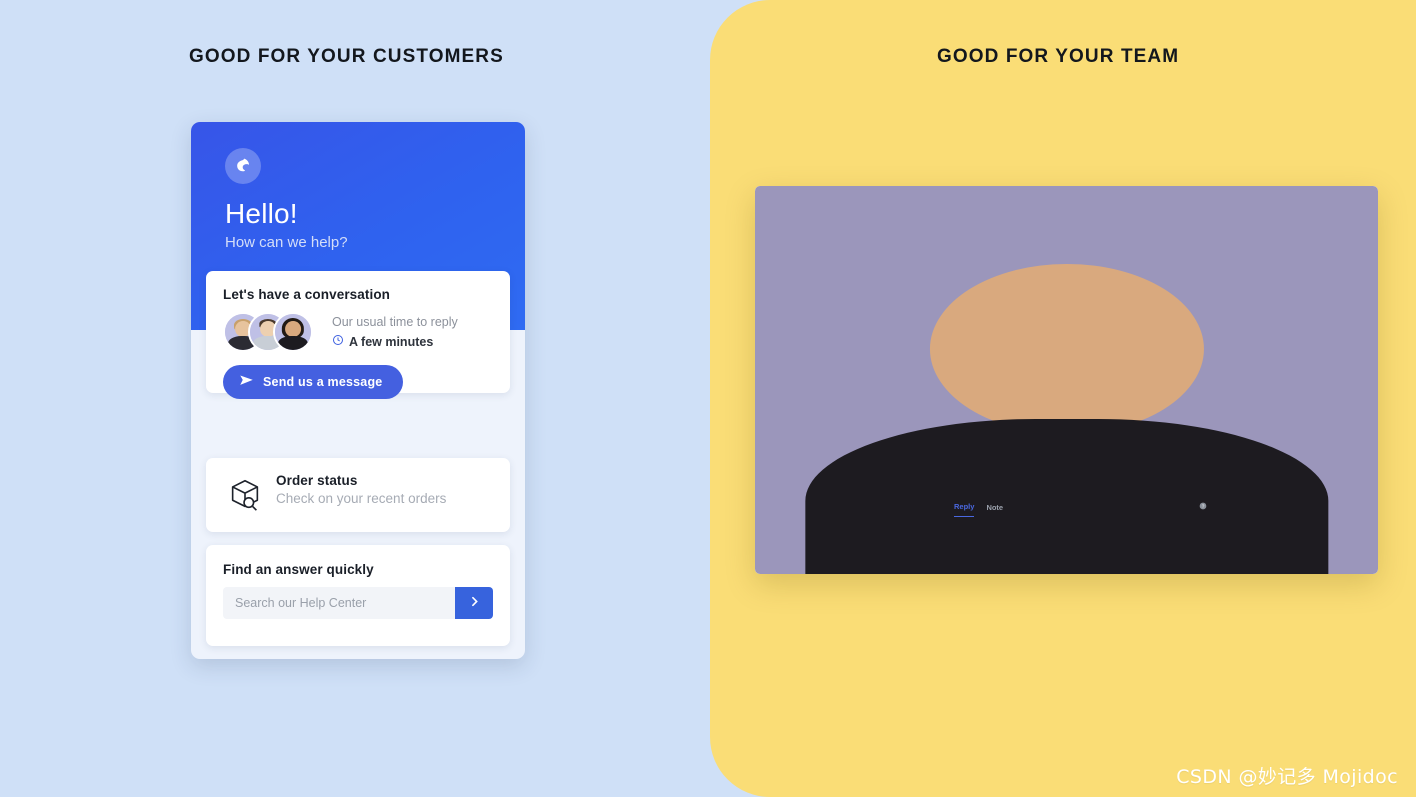 The image size is (1416, 797). I want to click on avatar, so click(293, 332).